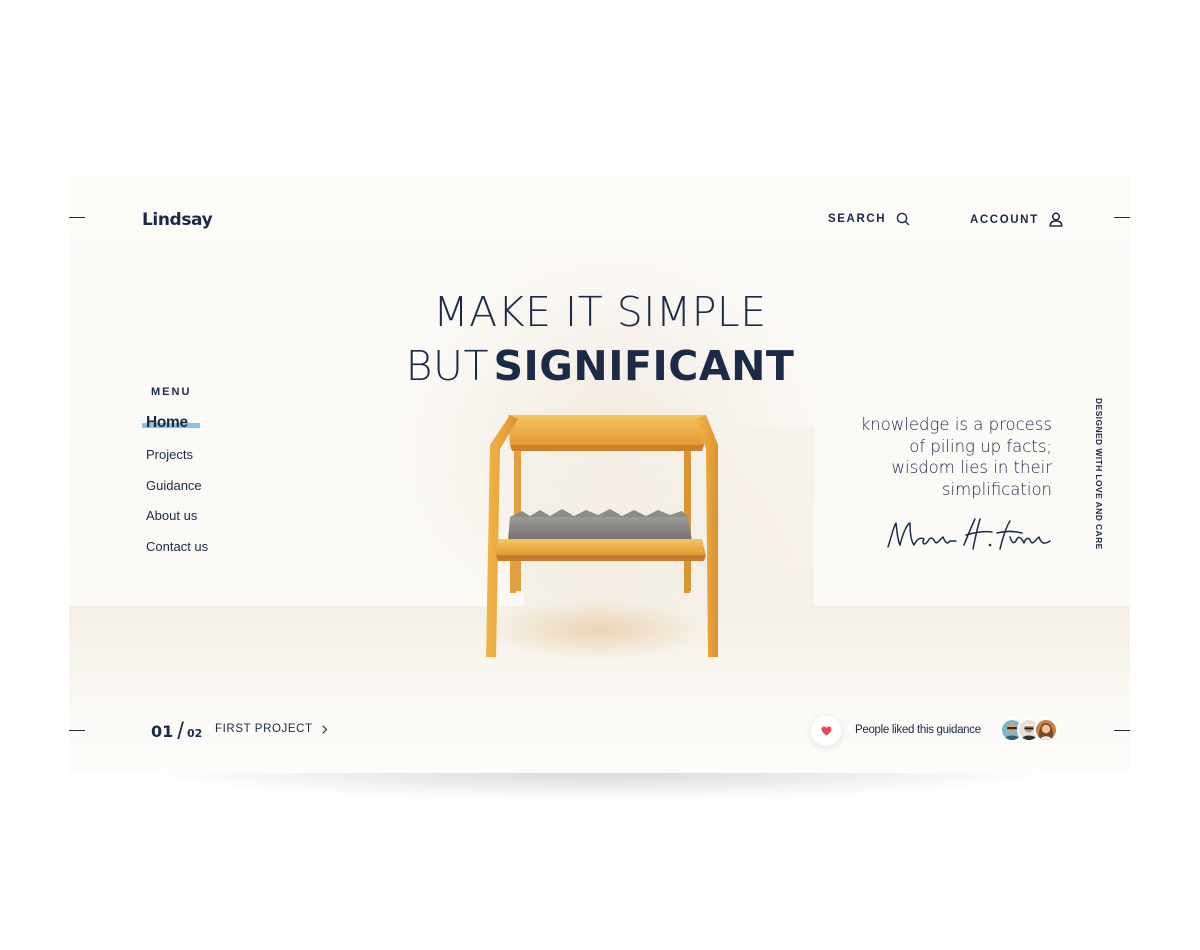 The image size is (1200, 950). Describe the element at coordinates (77, 217) in the screenshot. I see `edge-dash-top-left` at that location.